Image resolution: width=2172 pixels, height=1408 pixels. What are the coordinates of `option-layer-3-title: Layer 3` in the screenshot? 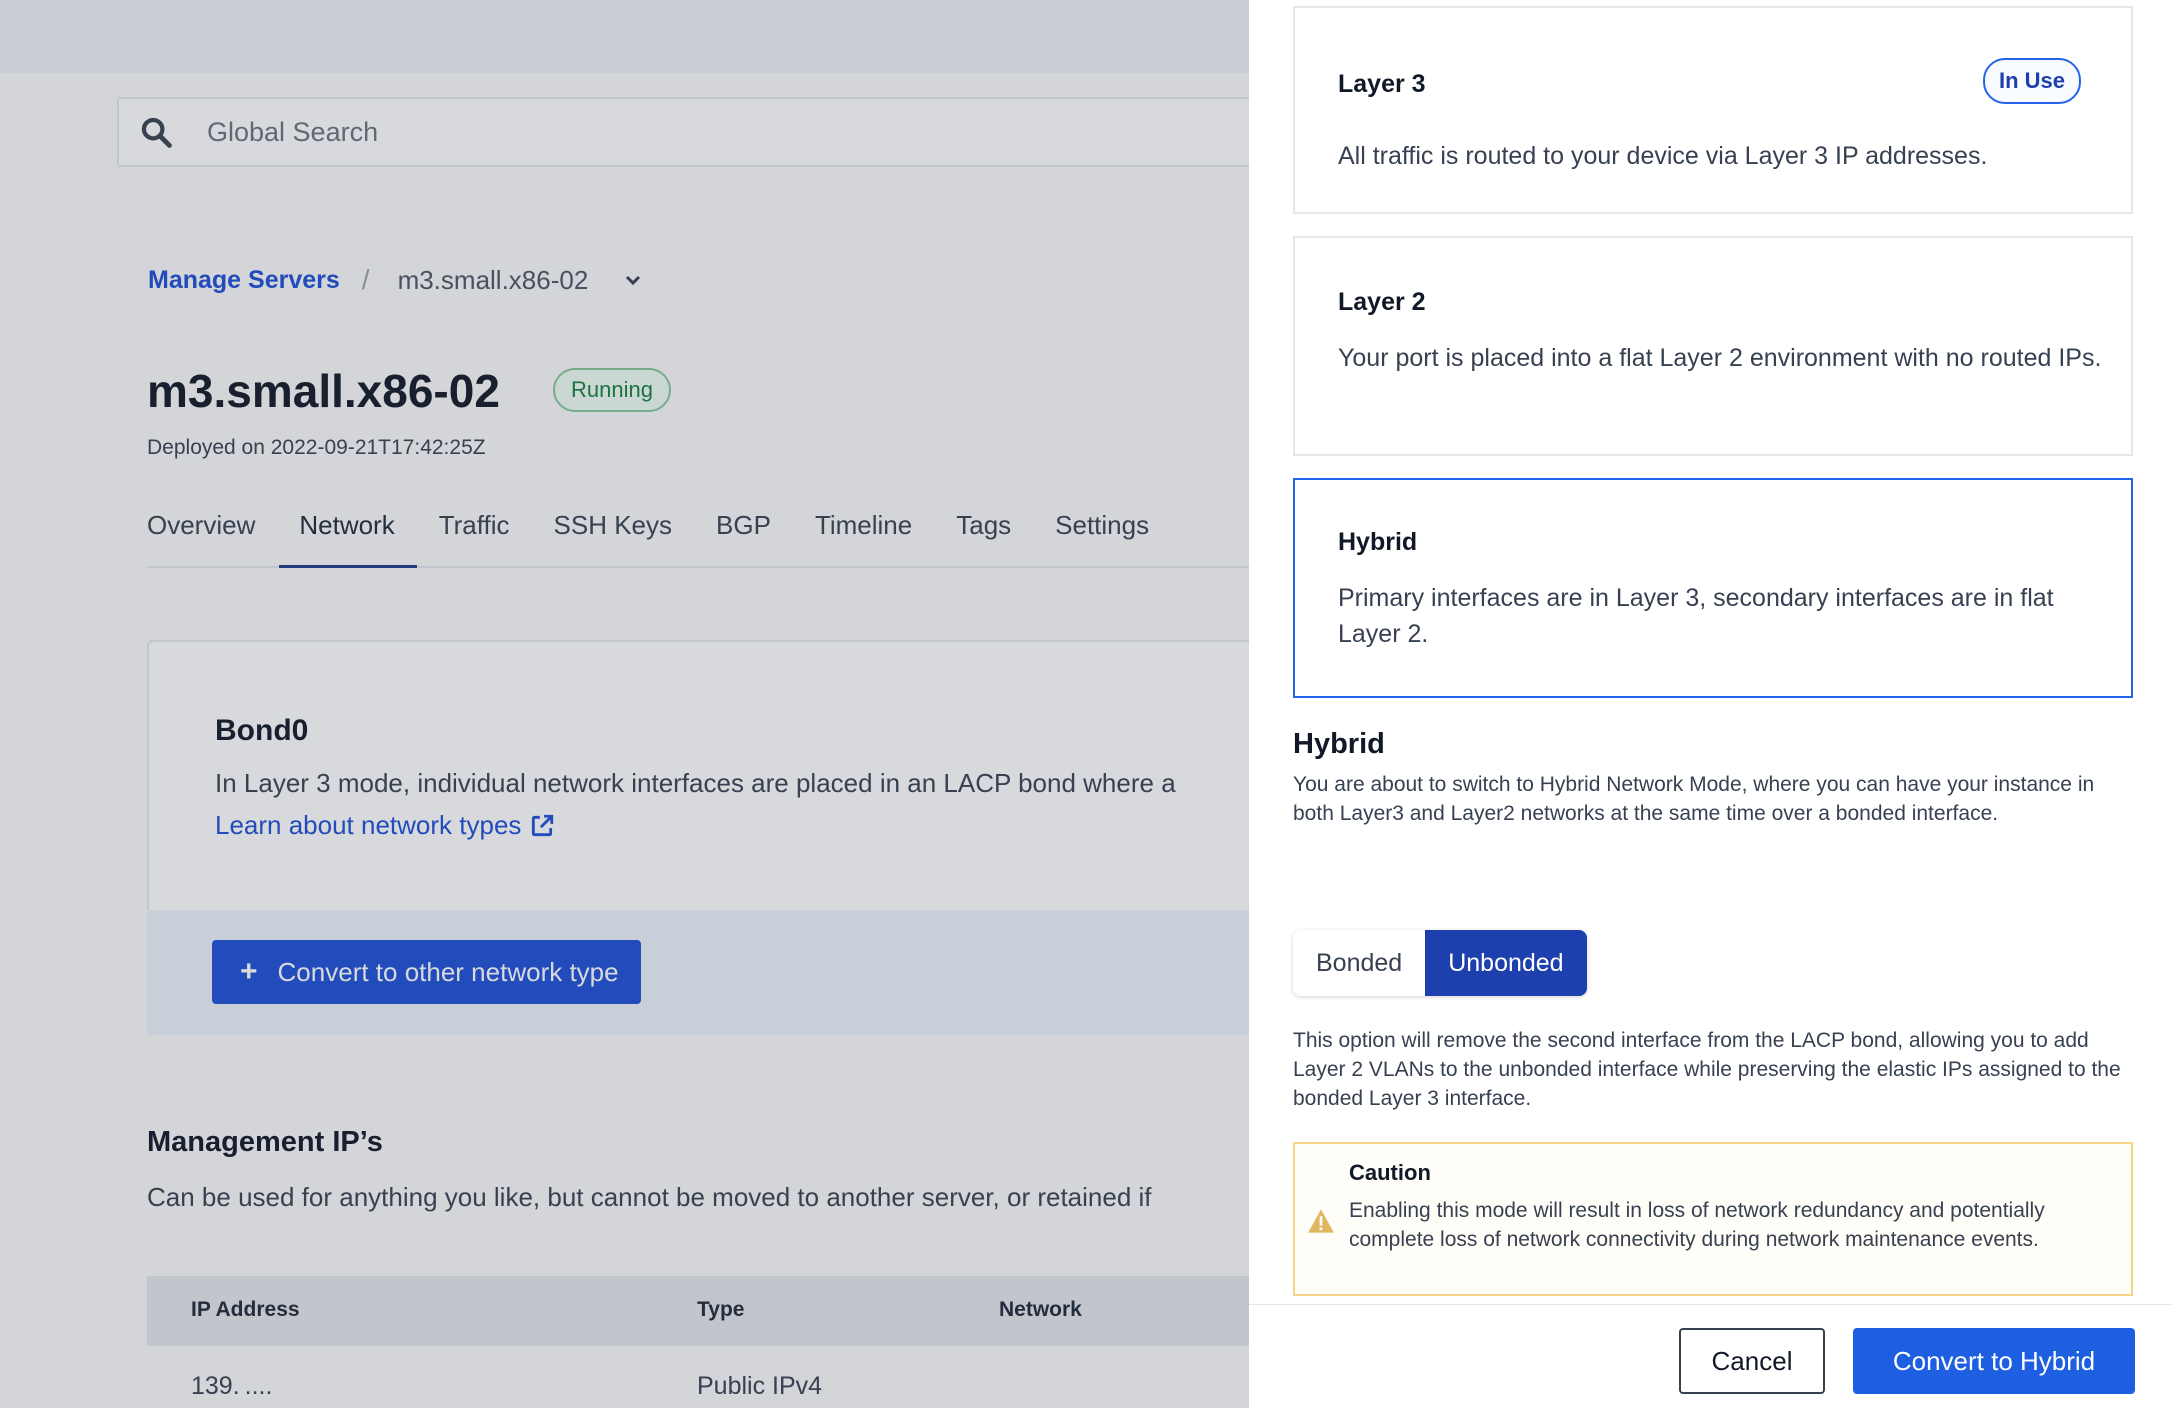 It's located at (1382, 84).